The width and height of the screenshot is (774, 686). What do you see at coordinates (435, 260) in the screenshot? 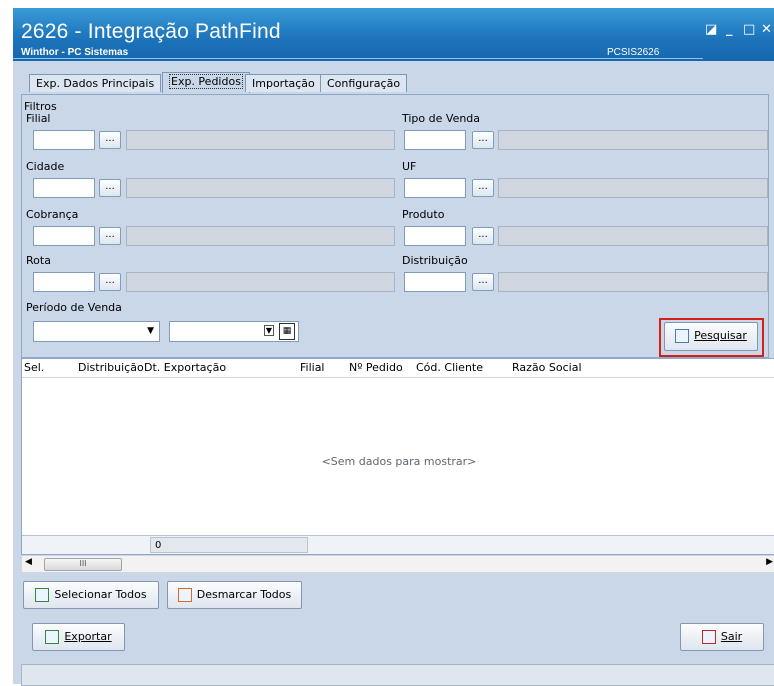
I see `distribuicao-label: Distribuição` at bounding box center [435, 260].